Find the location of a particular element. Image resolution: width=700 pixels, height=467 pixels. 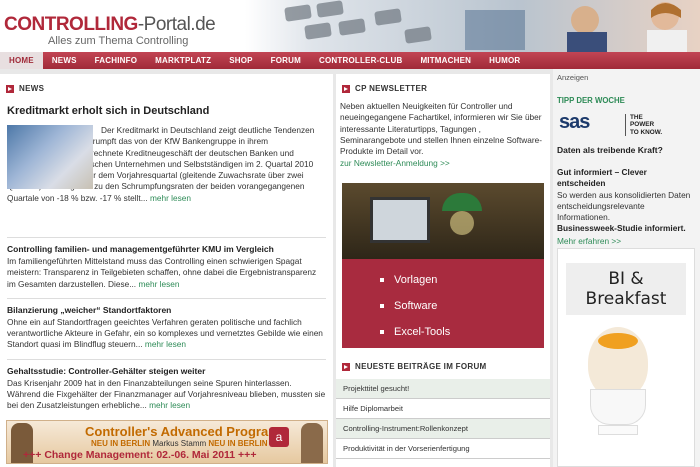

learn-more-link: Mehr erfahren >> is located at coordinates (587, 241).